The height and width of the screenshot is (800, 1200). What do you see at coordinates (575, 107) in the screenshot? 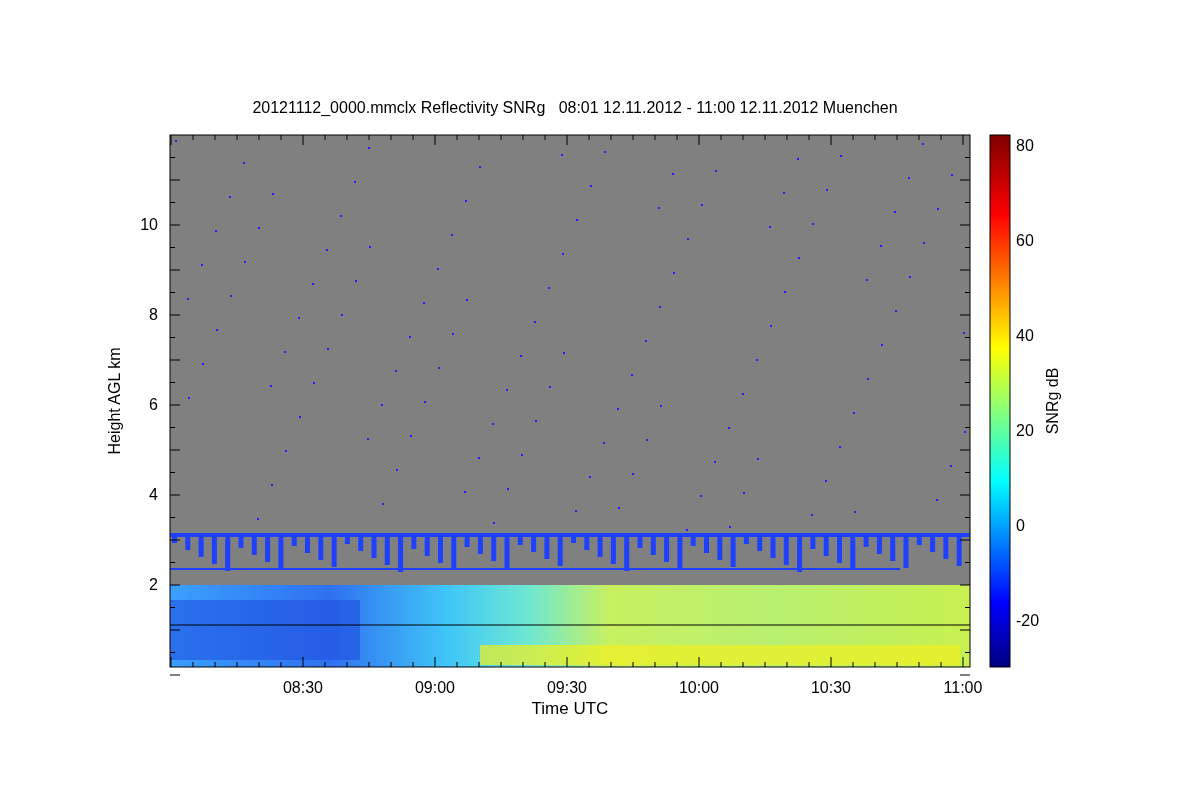
I see `chart-title: 20121112_0000.mmclx Reflectivity SNRg 08:01 12.11.2012 - 11:00 12.11.2012 Muenchen` at bounding box center [575, 107].